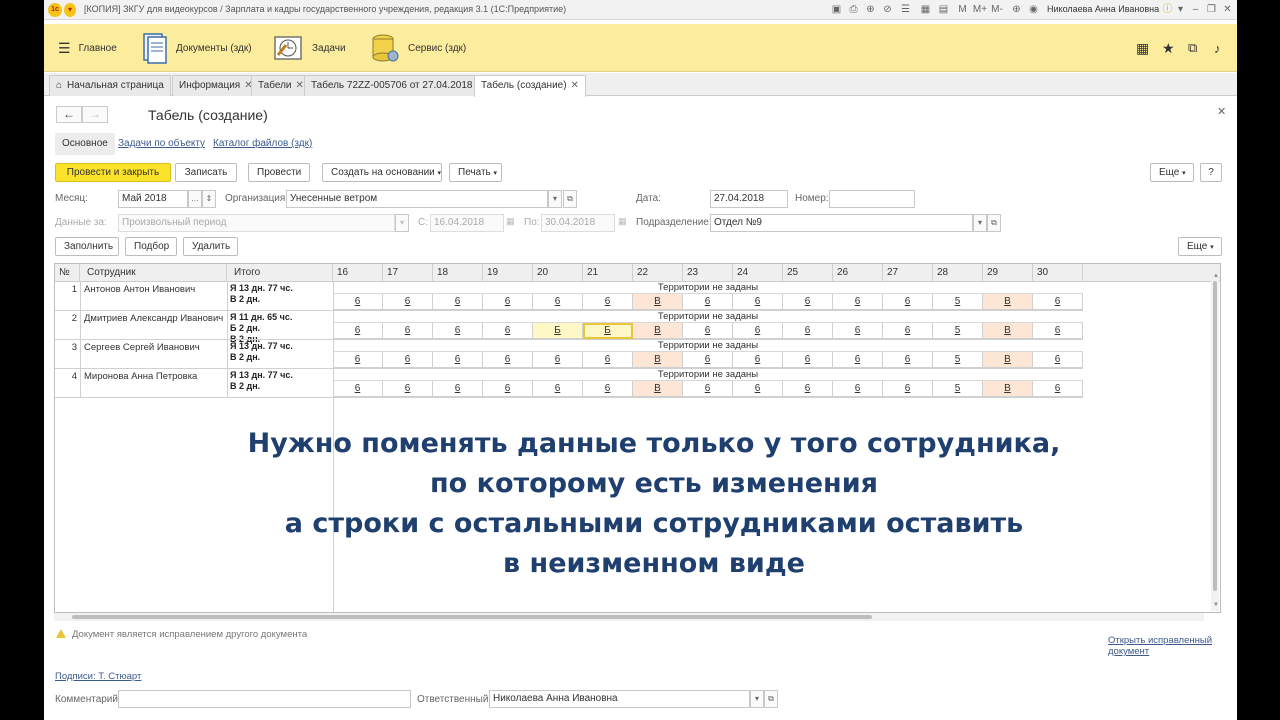  I want to click on zoom-icon: ⊕, so click(1016, 9).